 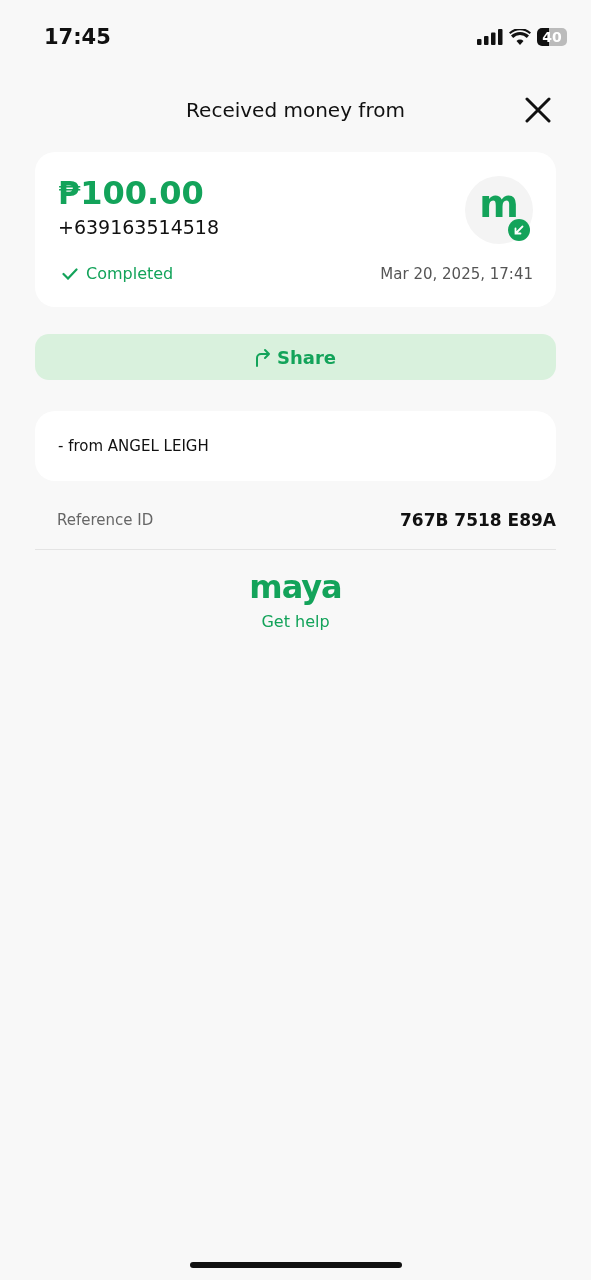 What do you see at coordinates (295, 357) in the screenshot?
I see `share-button: Share` at bounding box center [295, 357].